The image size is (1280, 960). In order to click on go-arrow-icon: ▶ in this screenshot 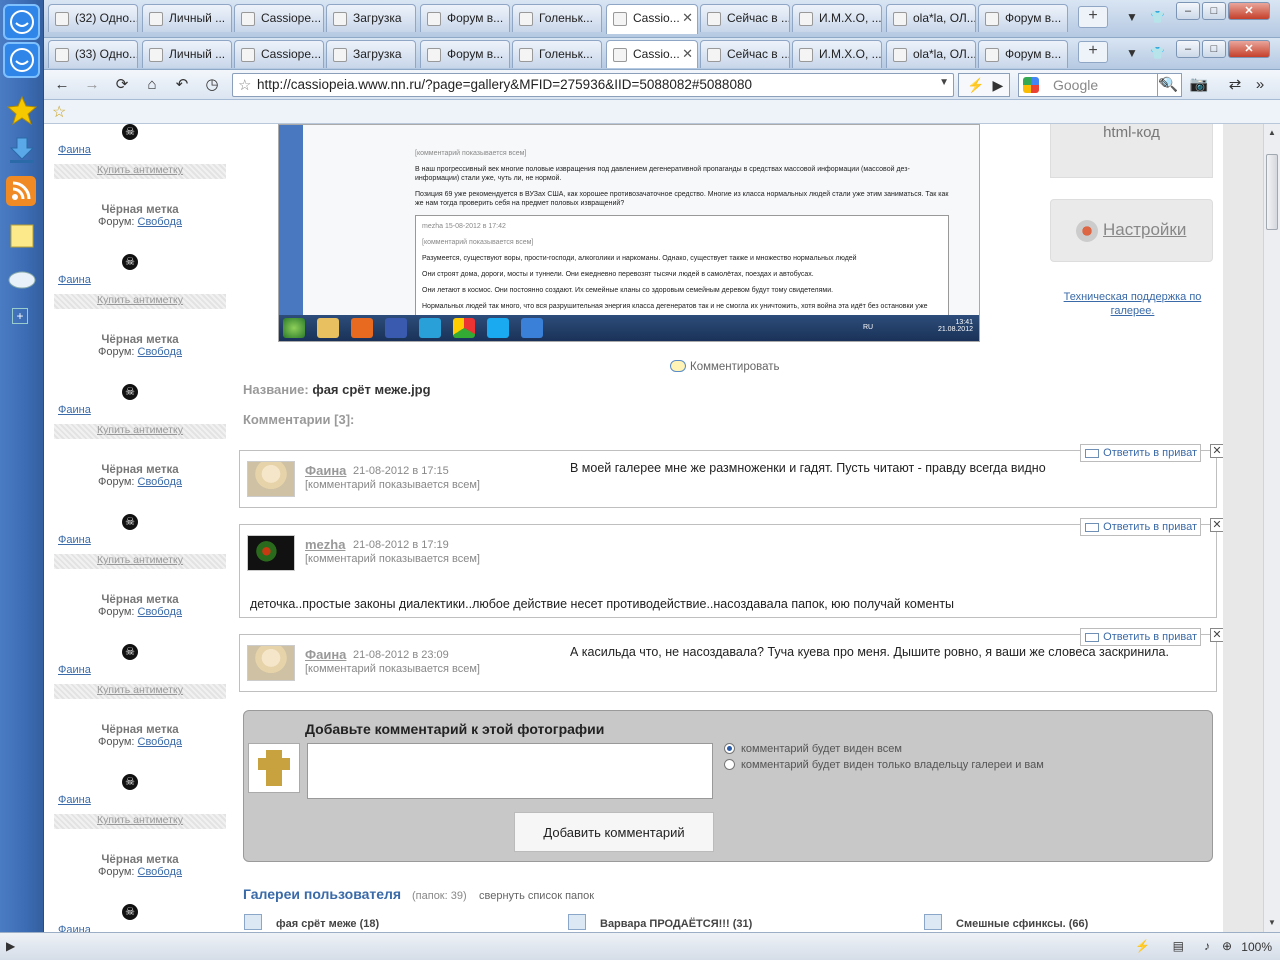, I will do `click(997, 85)`.